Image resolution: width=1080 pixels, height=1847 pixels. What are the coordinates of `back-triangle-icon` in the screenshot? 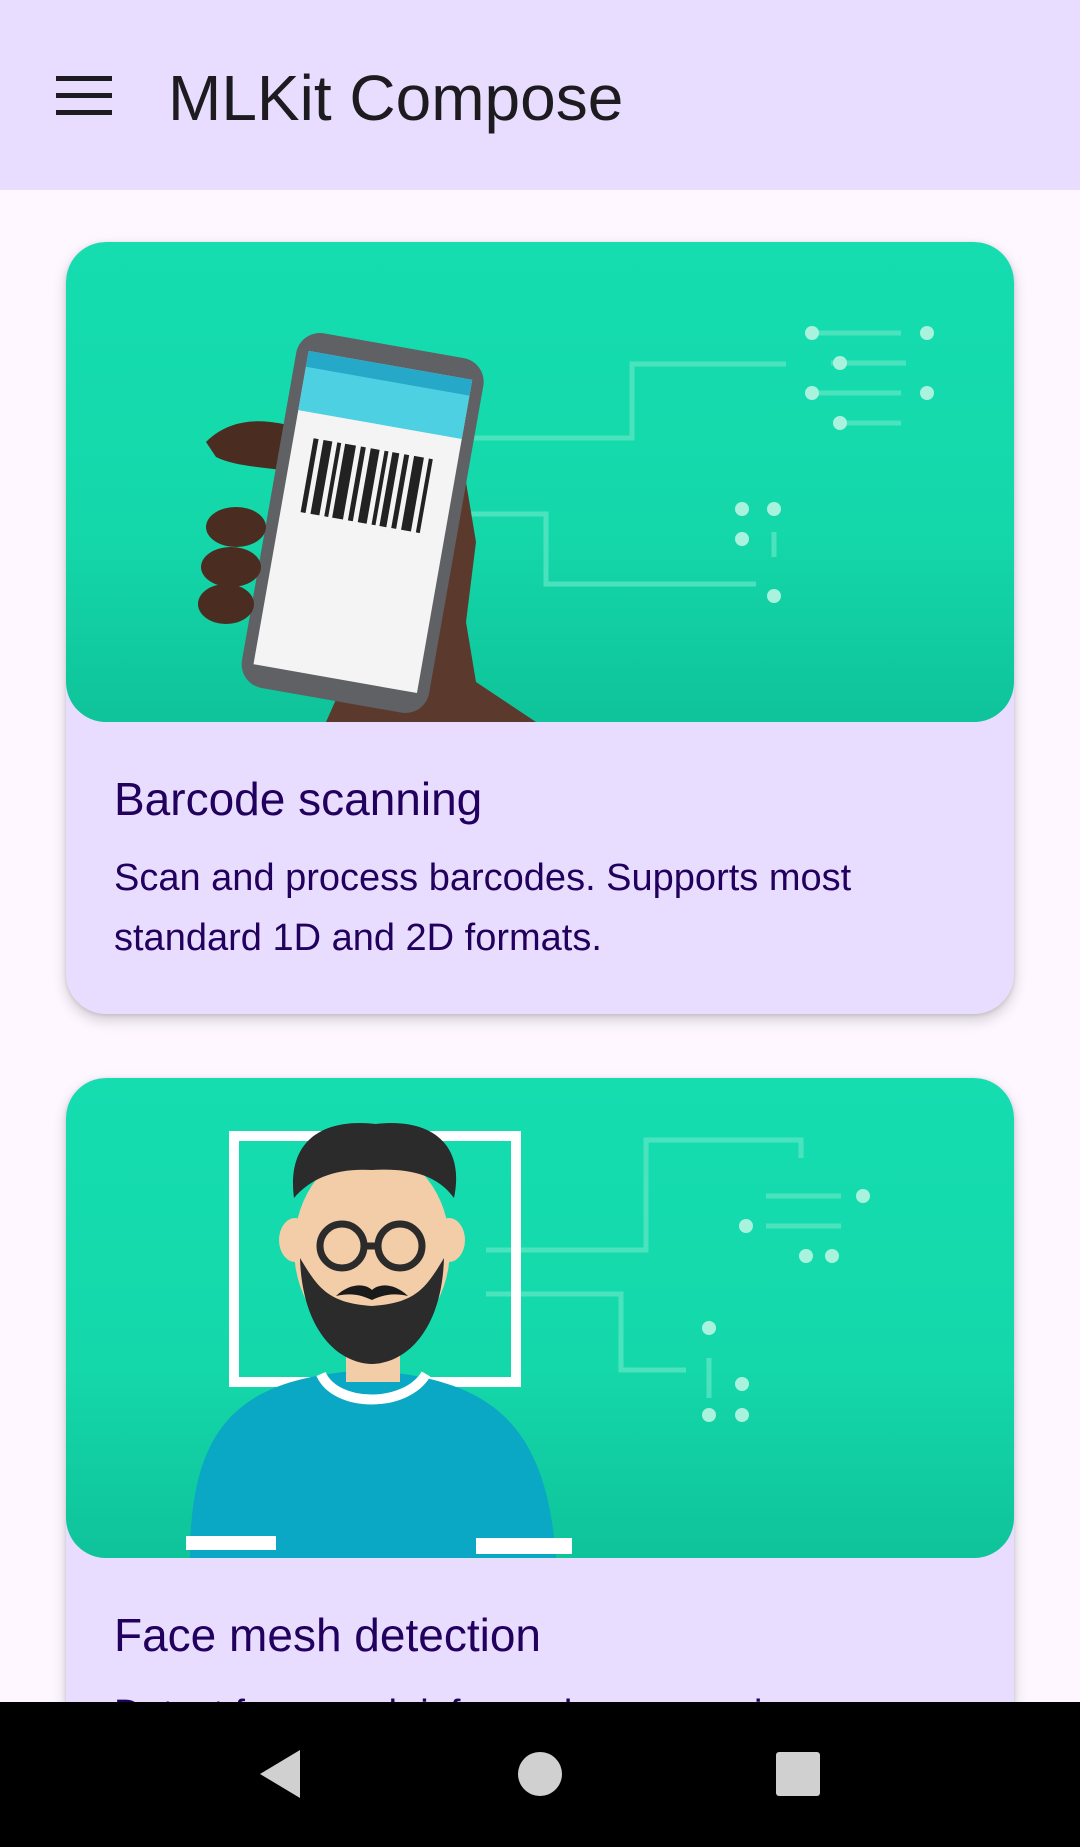 It's located at (280, 1774).